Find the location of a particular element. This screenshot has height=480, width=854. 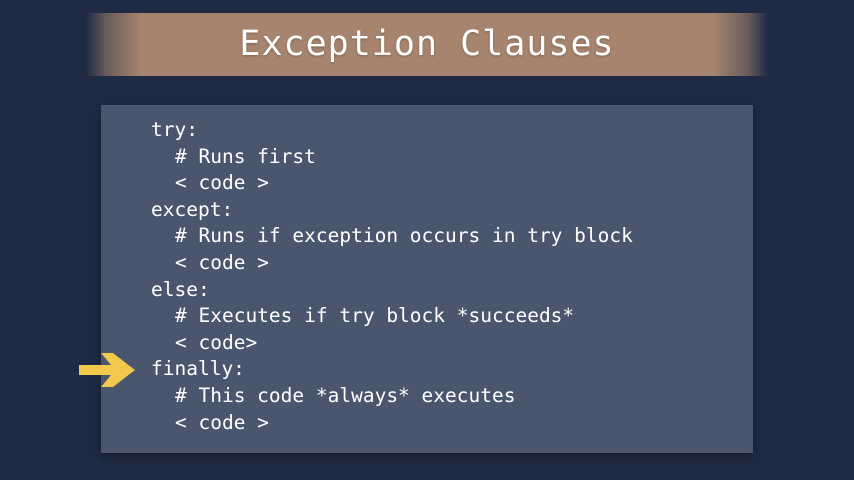

code-placeholder-finally: < code > is located at coordinates (222, 422).